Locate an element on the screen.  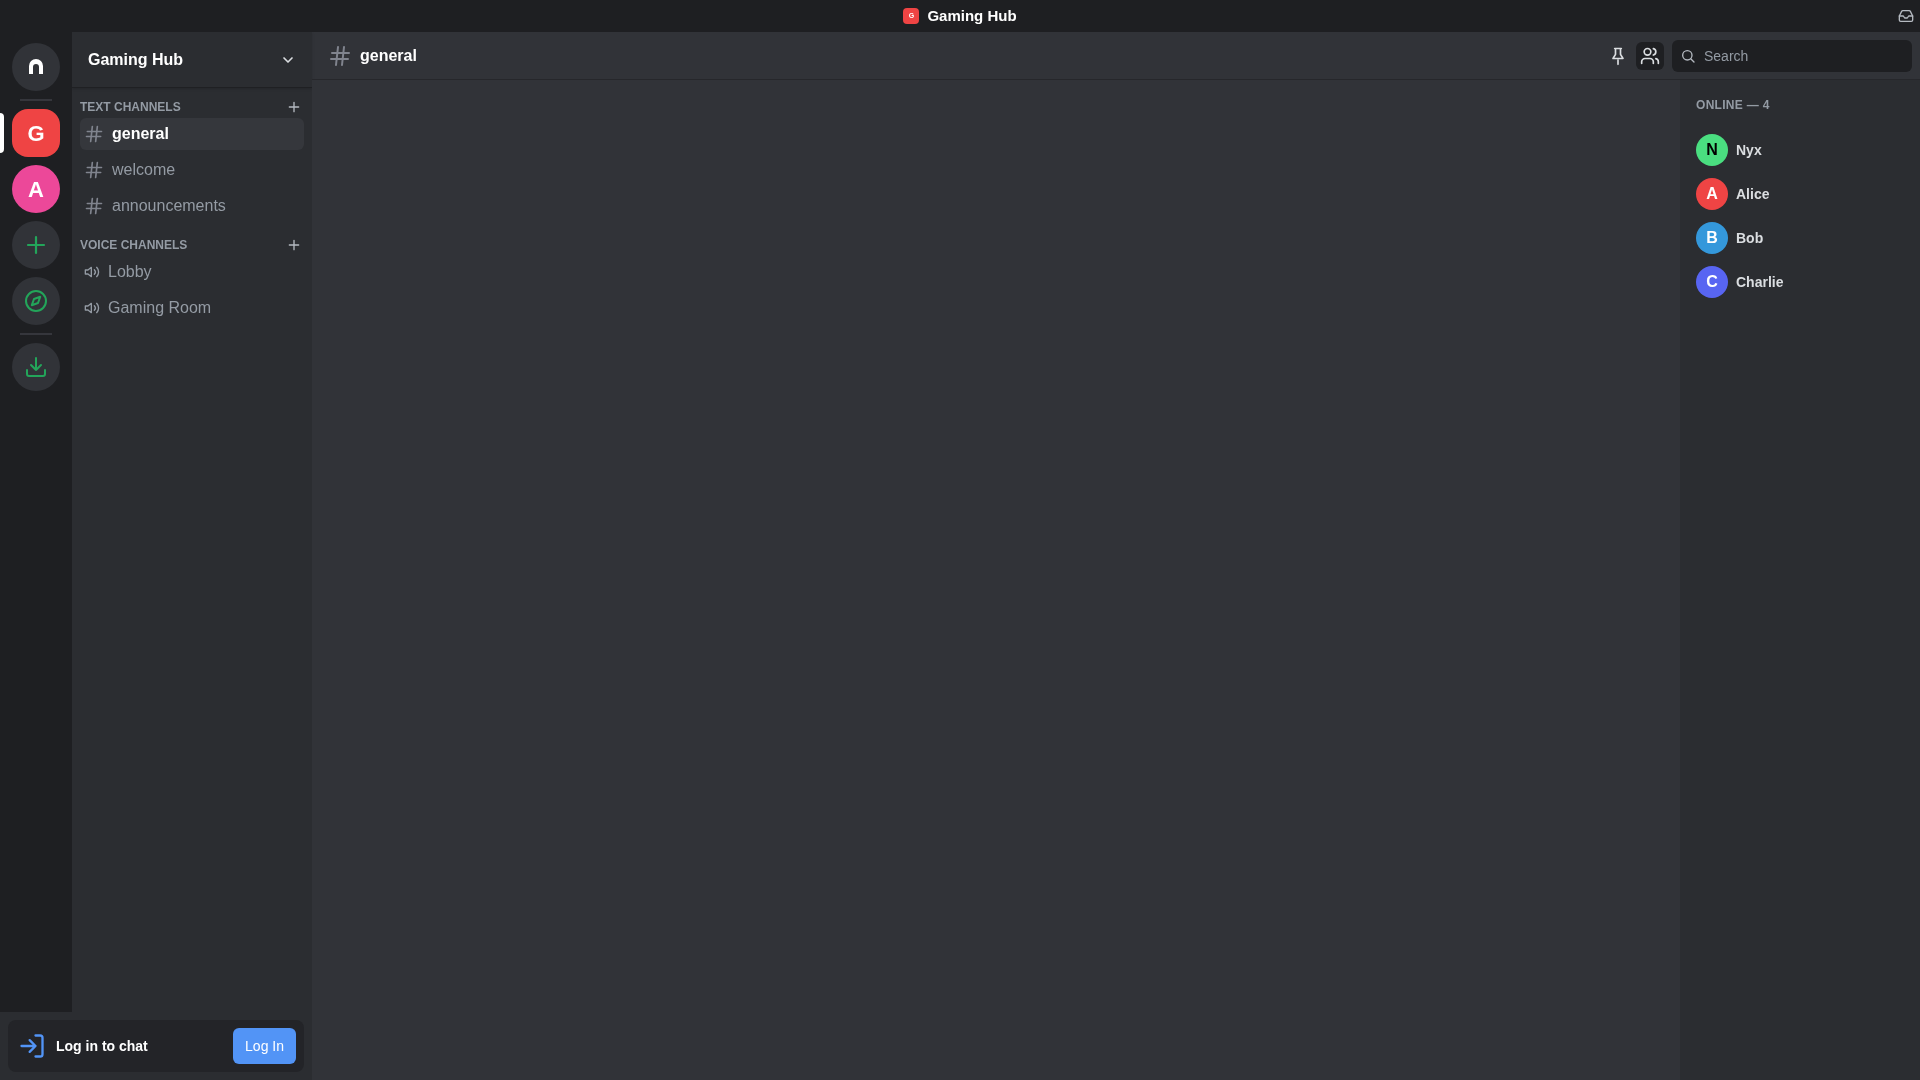
search-field: Search is located at coordinates (1792, 55).